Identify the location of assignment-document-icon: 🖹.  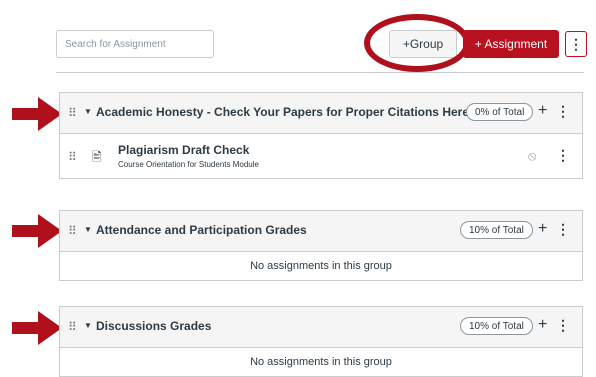
(97, 157).